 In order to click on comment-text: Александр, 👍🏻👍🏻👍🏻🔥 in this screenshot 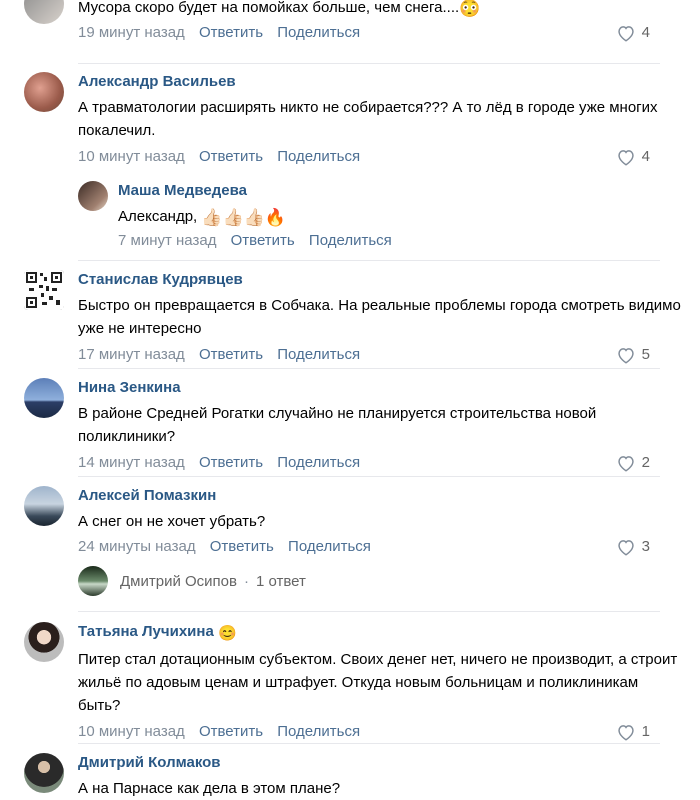, I will do `click(401, 217)`.